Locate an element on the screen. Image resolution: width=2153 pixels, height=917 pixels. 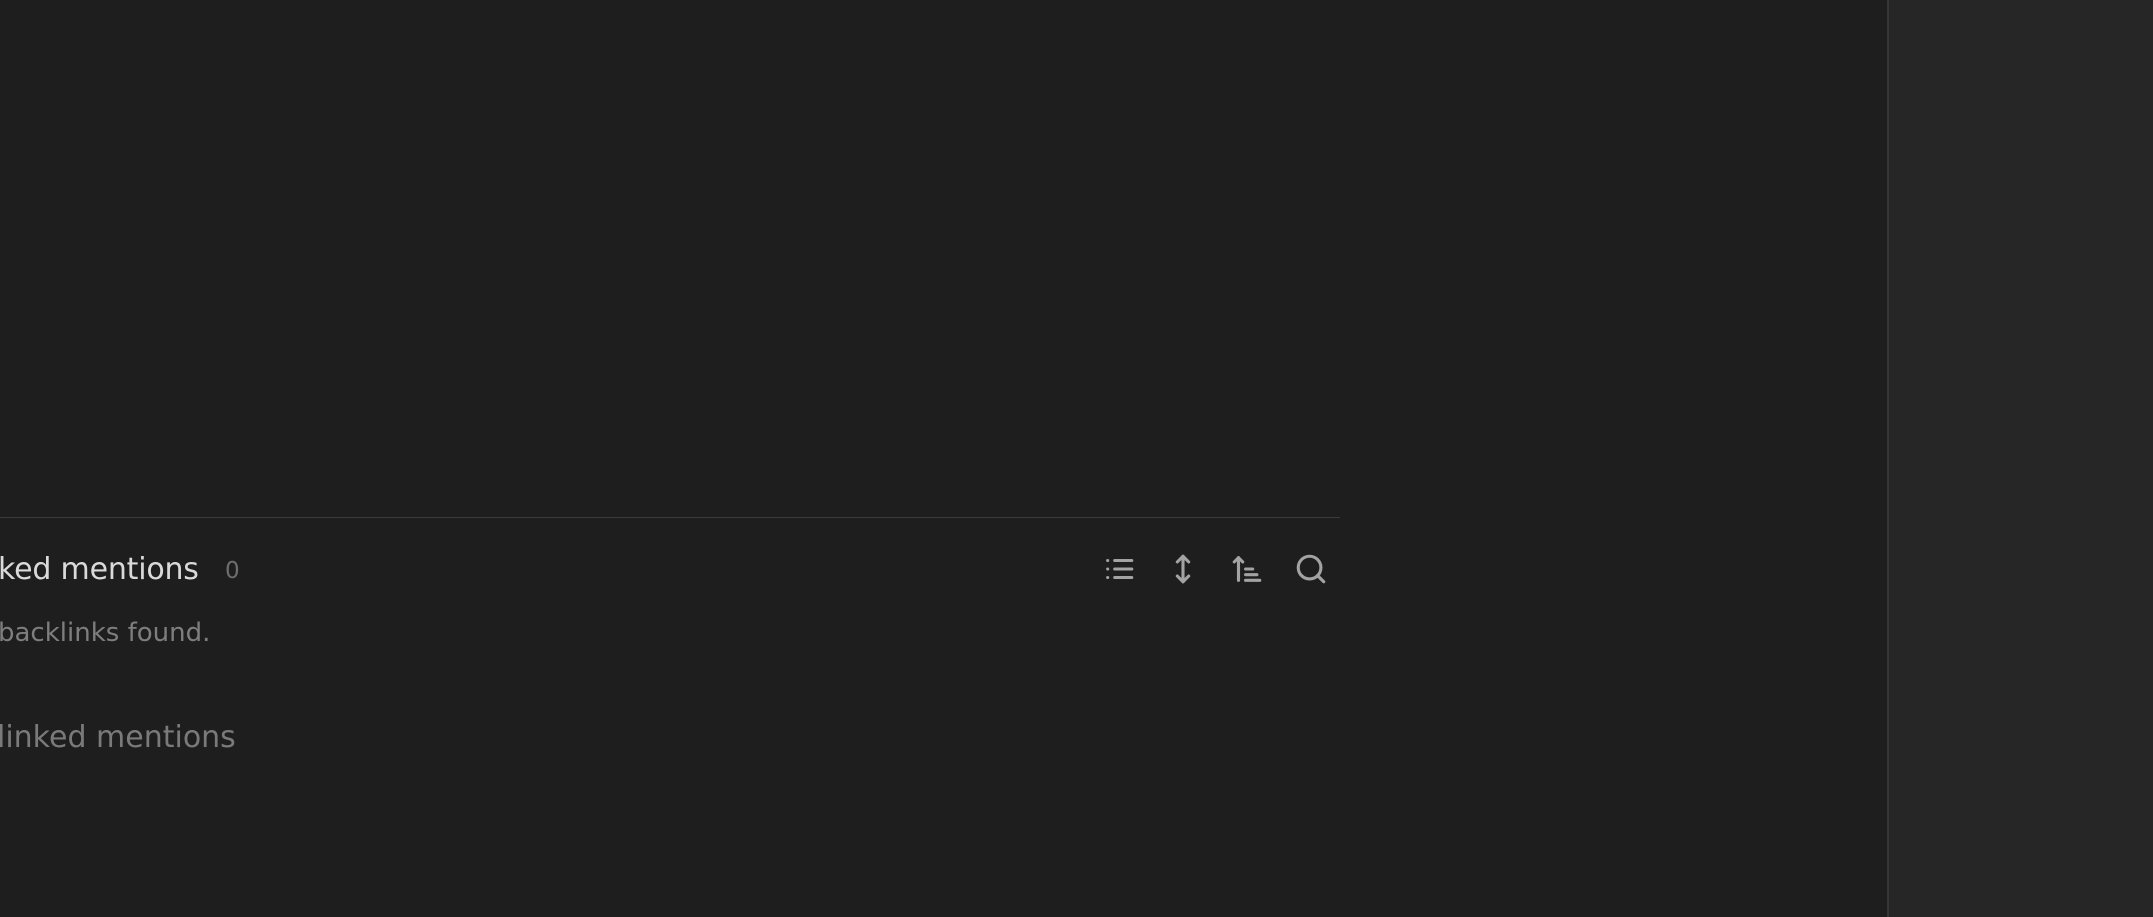
search-button is located at coordinates (1311, 569).